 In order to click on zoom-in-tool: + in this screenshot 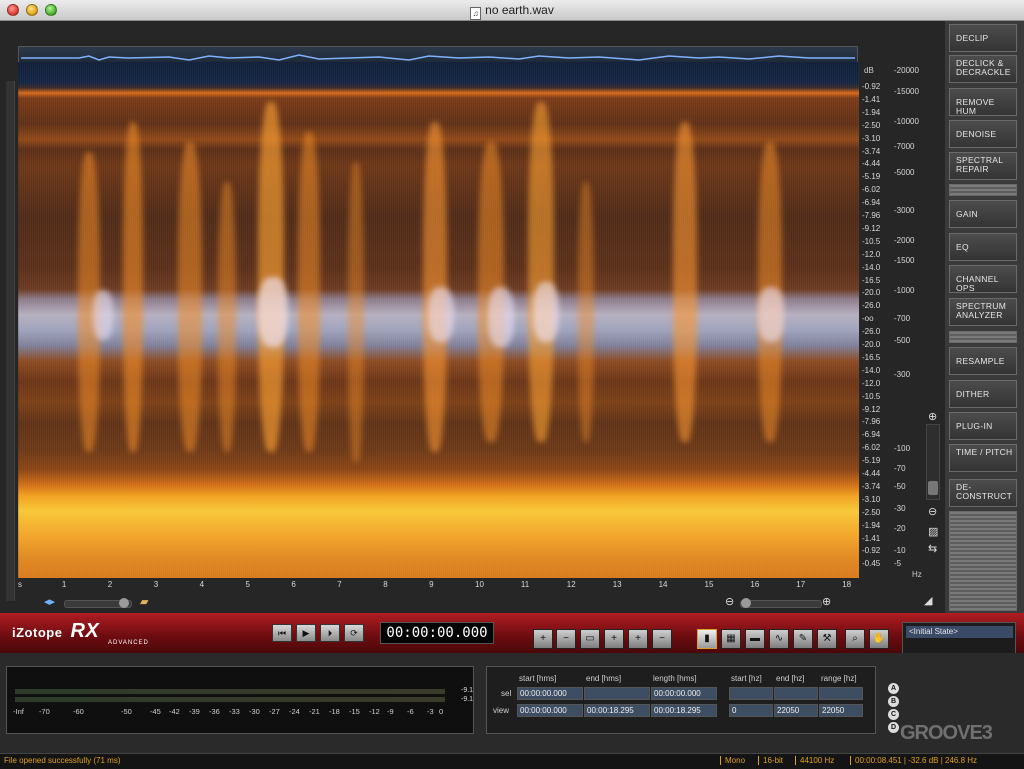, I will do `click(543, 639)`.